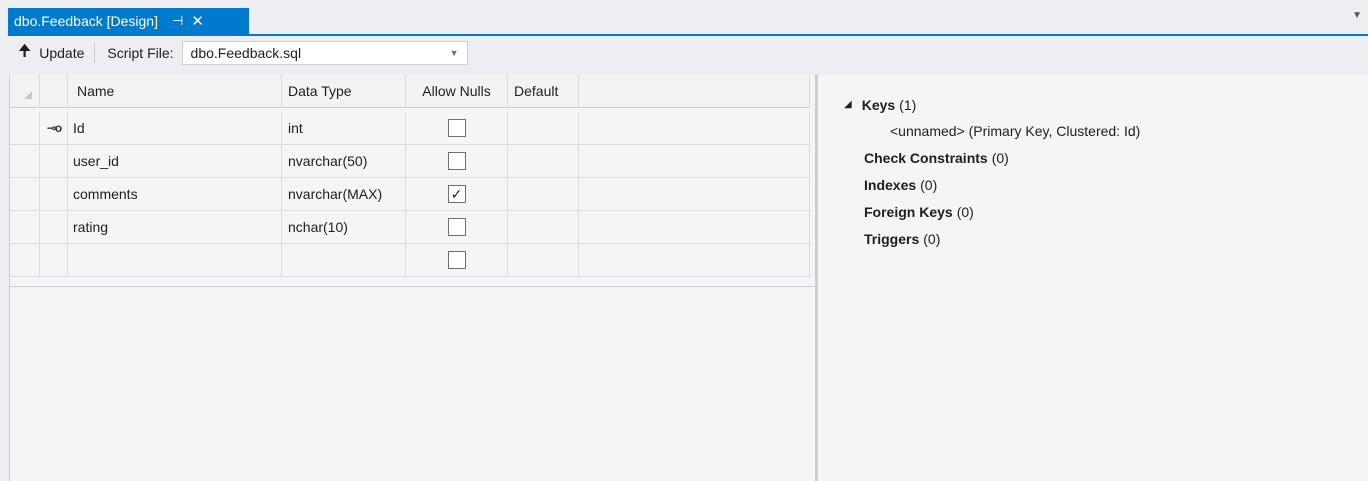 Image resolution: width=1368 pixels, height=481 pixels. I want to click on select-all-corner, so click(25, 91).